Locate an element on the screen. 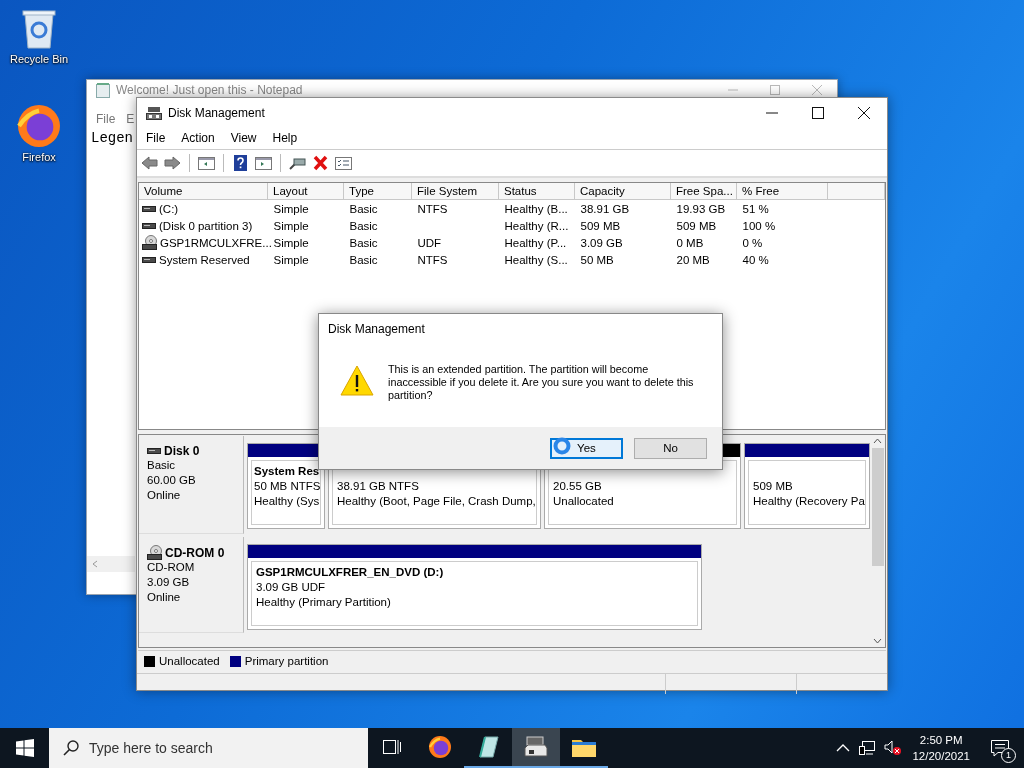 This screenshot has height=768, width=1024. window-title: Disk Management is located at coordinates (216, 112).